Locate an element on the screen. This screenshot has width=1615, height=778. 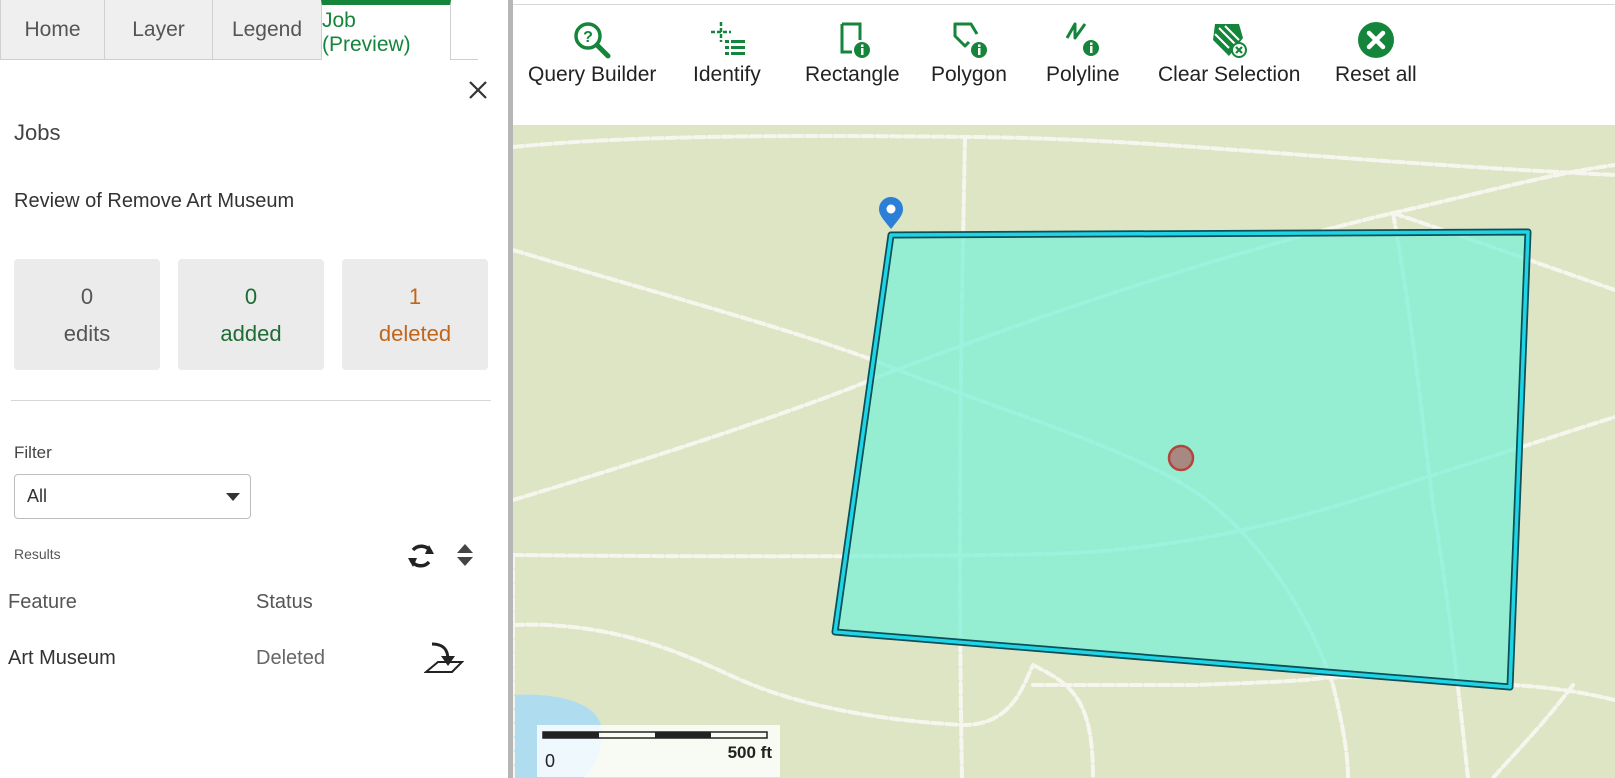
filter-selected-value: All is located at coordinates (37, 496).